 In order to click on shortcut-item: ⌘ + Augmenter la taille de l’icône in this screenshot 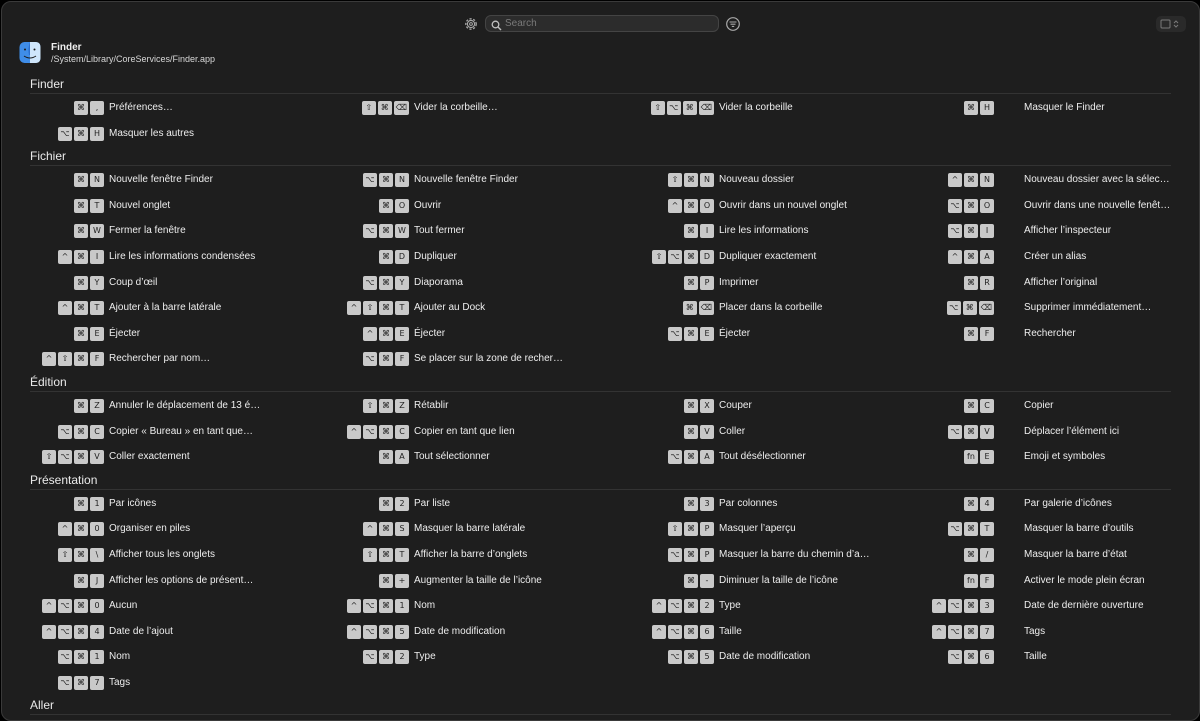, I will do `click(459, 581)`.